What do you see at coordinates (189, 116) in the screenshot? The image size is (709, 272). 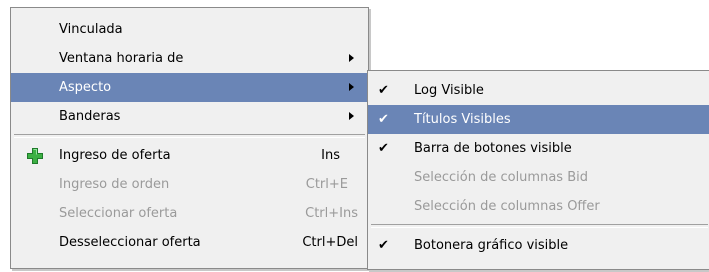 I see `menu-item-banderas: Banderas` at bounding box center [189, 116].